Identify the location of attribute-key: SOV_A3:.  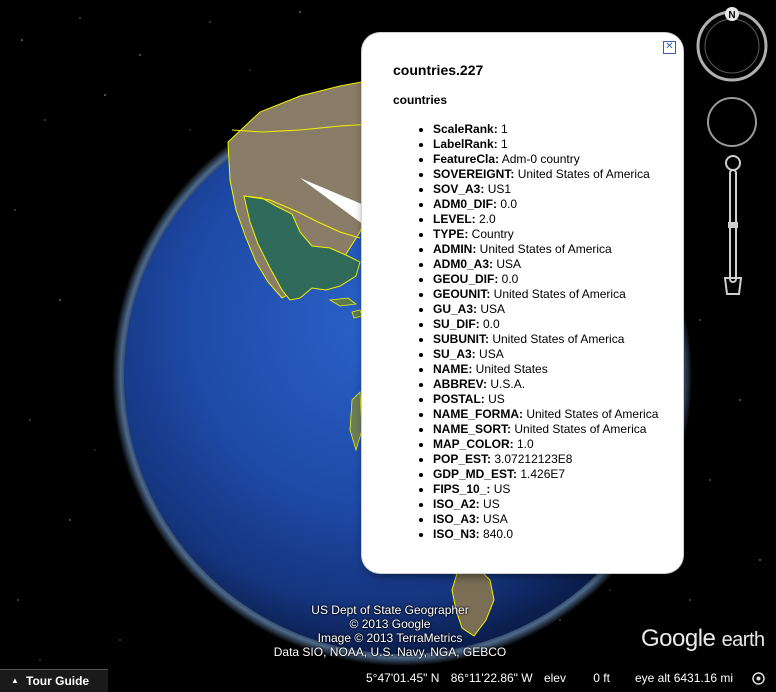
(459, 189).